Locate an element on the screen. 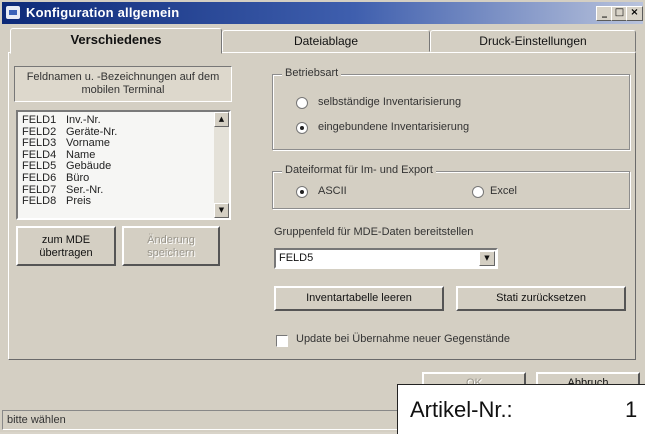 The image size is (645, 434). save-changes-button: Änderung speichern is located at coordinates (171, 246).